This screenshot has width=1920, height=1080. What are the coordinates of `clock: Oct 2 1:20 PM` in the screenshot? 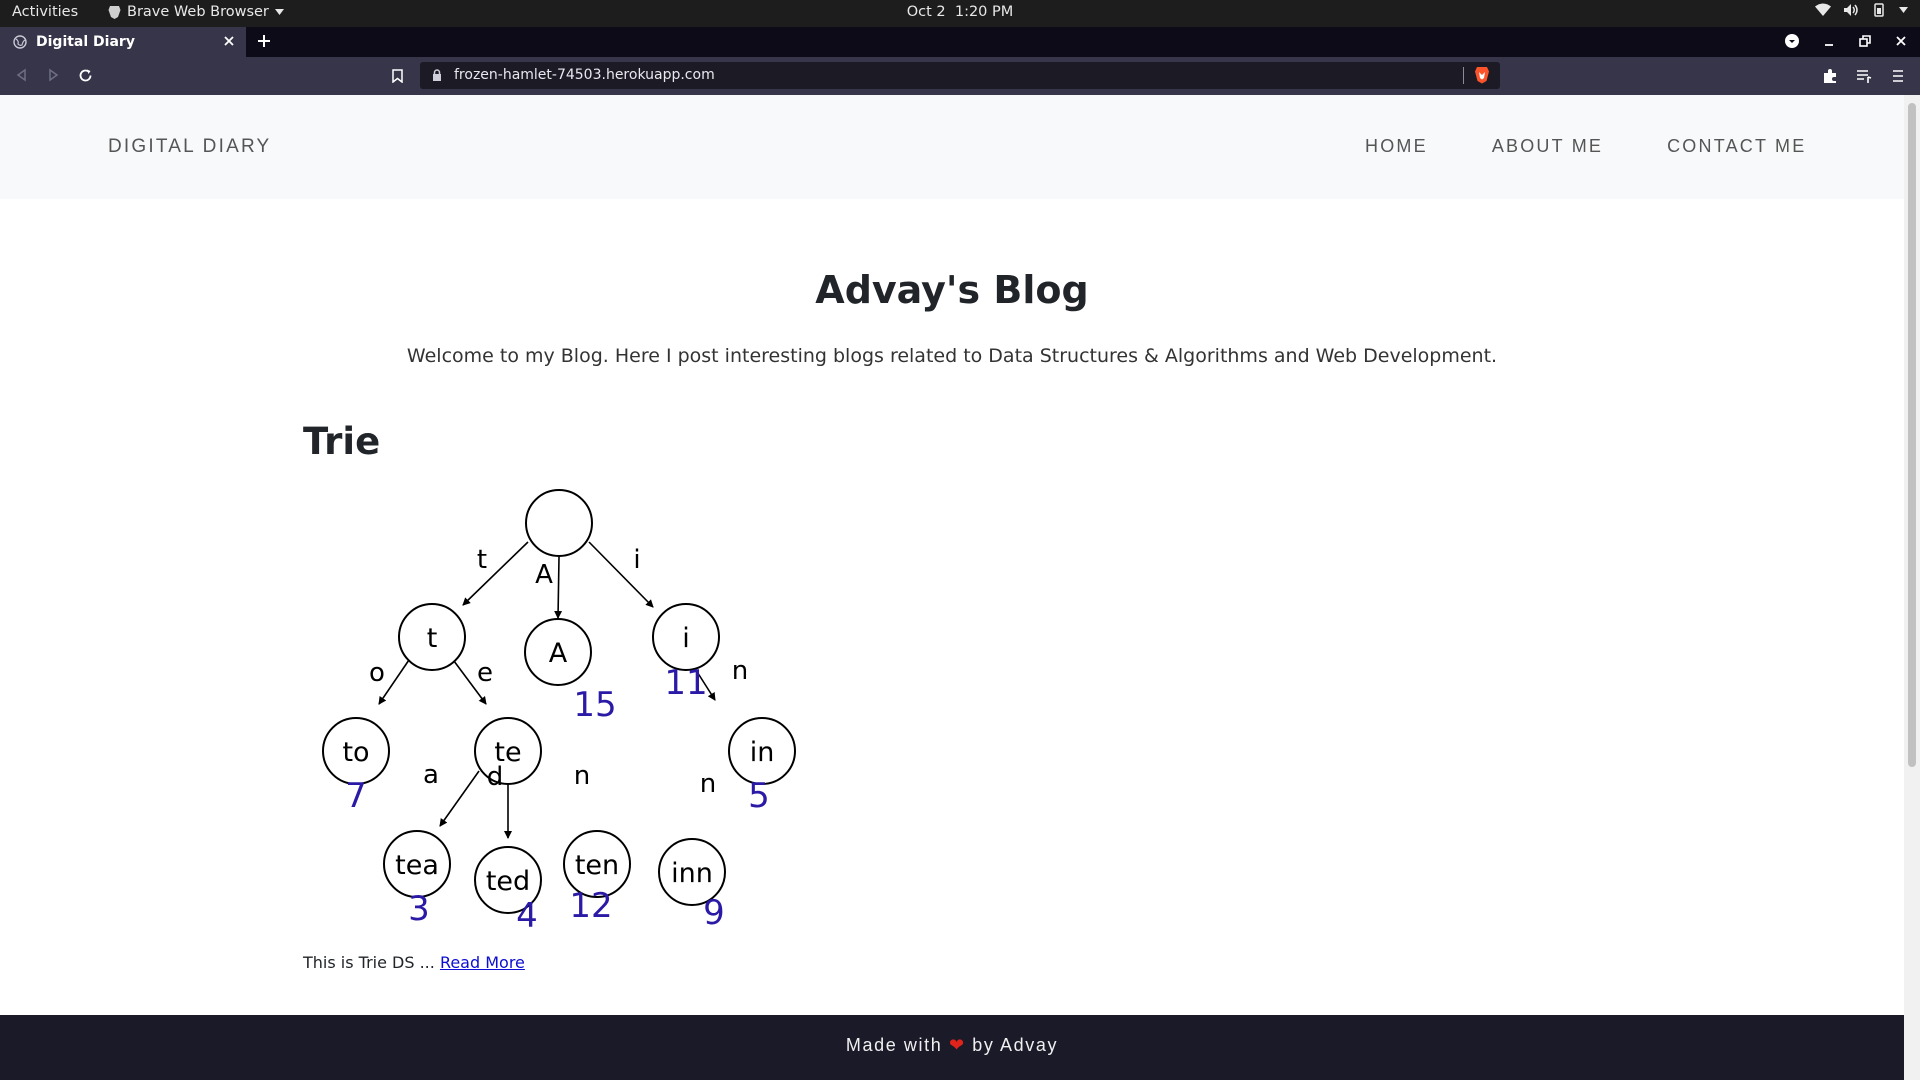 It's located at (960, 12).